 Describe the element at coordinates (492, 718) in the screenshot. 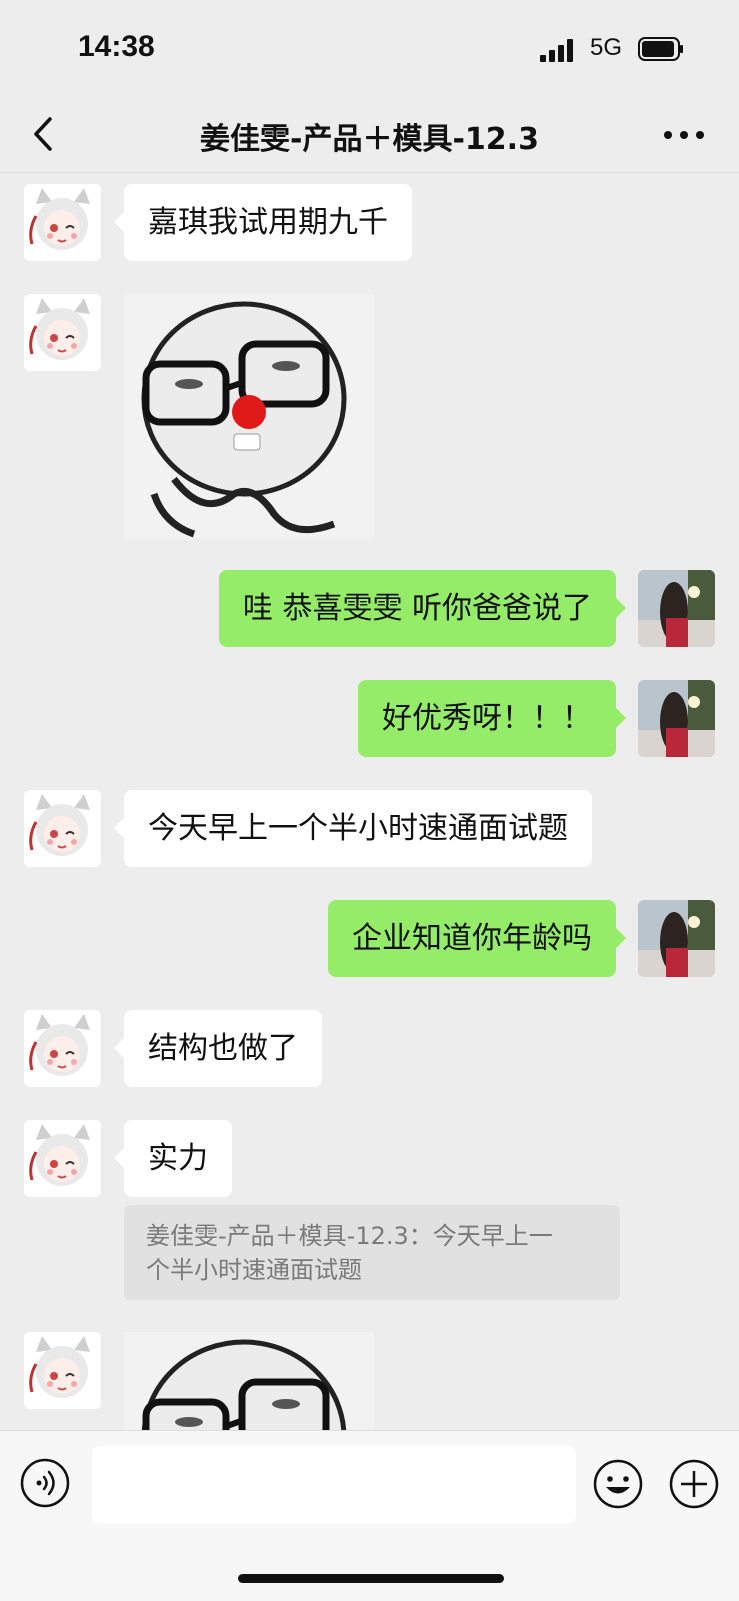

I see `message-bubble: 好优秀呀！！！` at that location.